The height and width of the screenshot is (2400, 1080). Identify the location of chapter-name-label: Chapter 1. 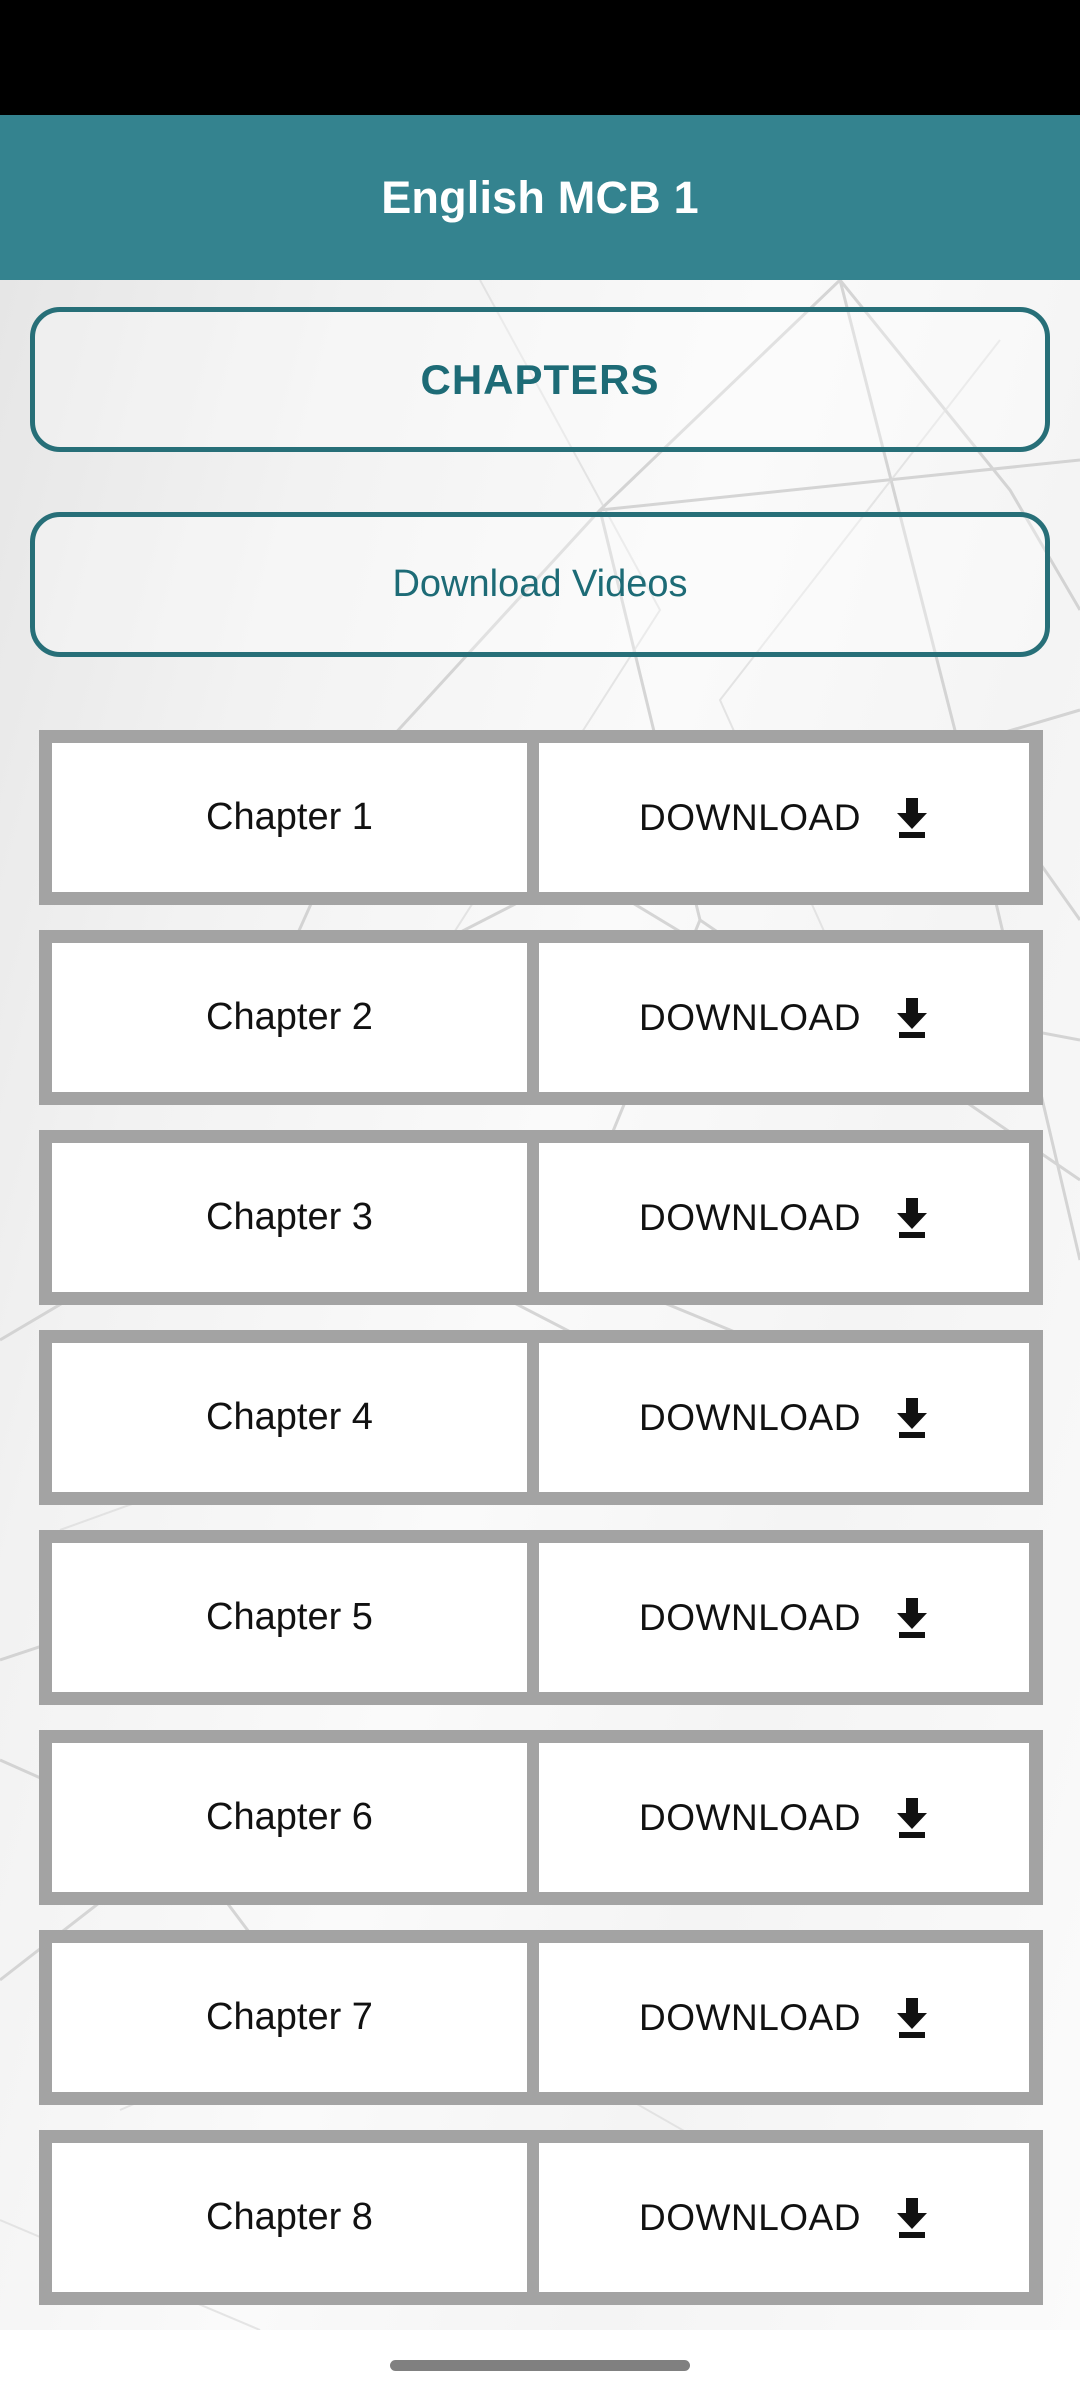
(289, 817).